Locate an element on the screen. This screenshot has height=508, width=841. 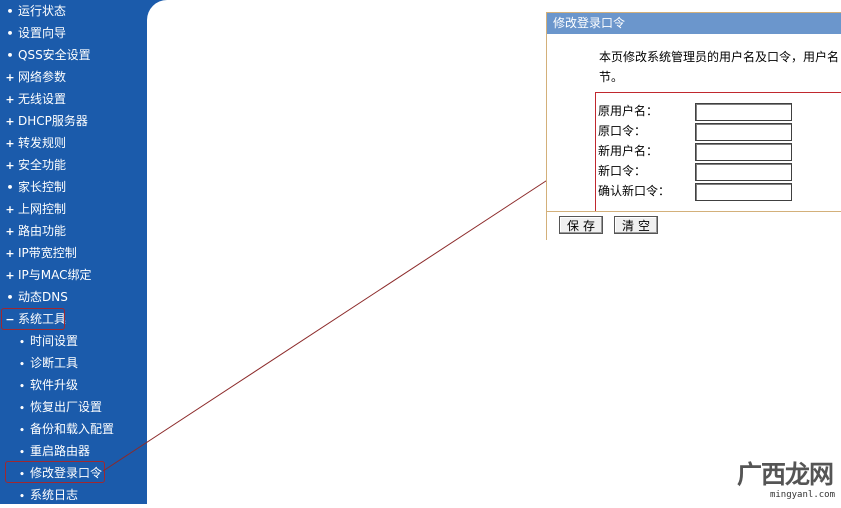
old-password-input is located at coordinates (743, 132).